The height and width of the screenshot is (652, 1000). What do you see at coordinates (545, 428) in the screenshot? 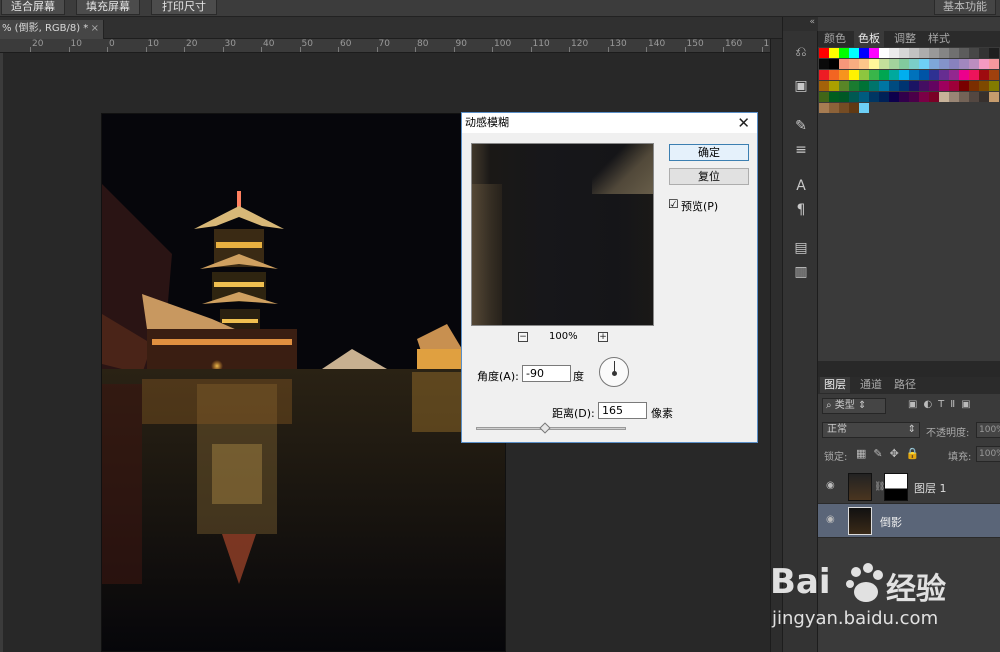
I see `distance-slider-thumb` at bounding box center [545, 428].